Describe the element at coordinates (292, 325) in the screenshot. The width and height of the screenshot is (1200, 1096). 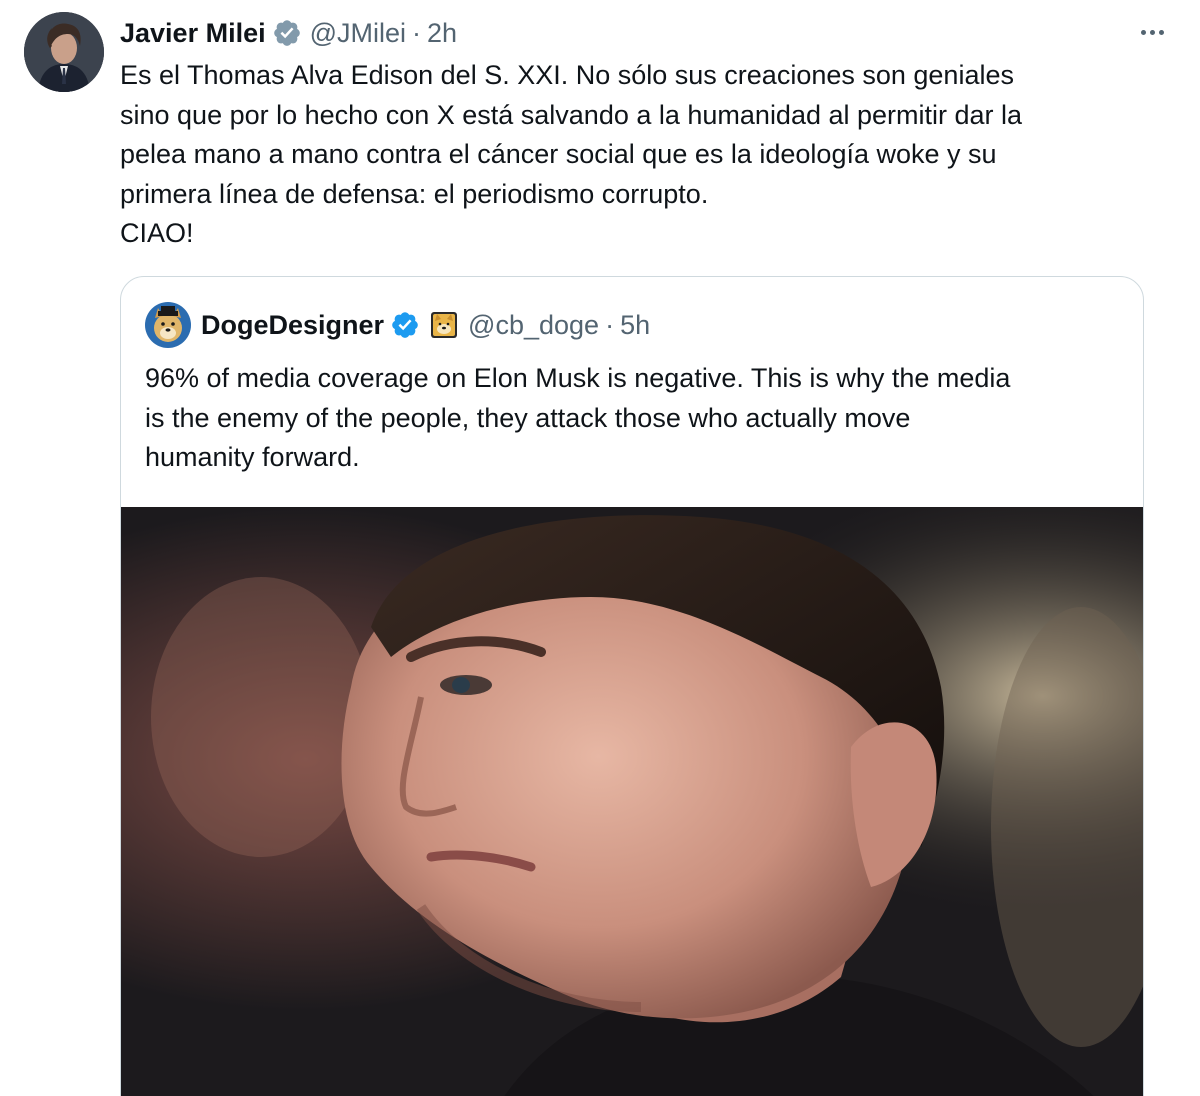
I see `quoted-author-name: DogeDesigner` at that location.